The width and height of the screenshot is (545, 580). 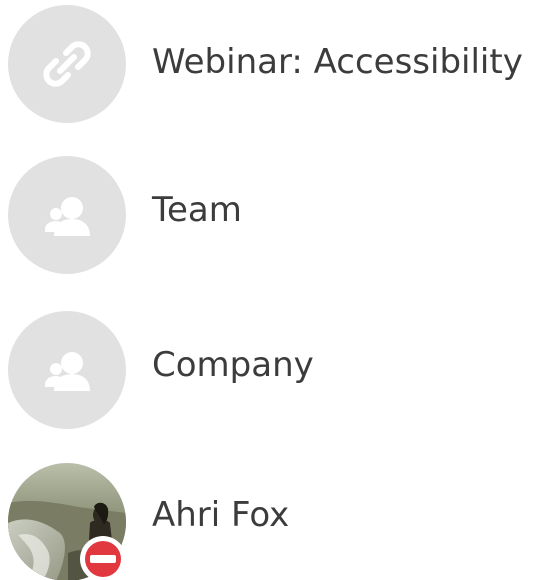 What do you see at coordinates (337, 62) in the screenshot?
I see `list-item-label: Webinar: Accessibility` at bounding box center [337, 62].